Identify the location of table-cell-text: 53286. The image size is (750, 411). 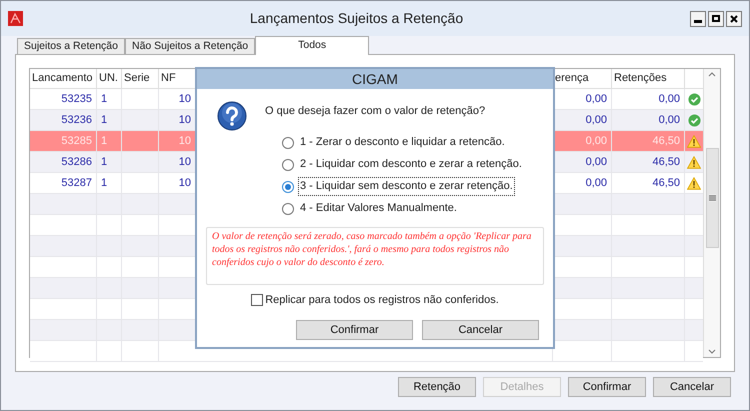
(76, 162).